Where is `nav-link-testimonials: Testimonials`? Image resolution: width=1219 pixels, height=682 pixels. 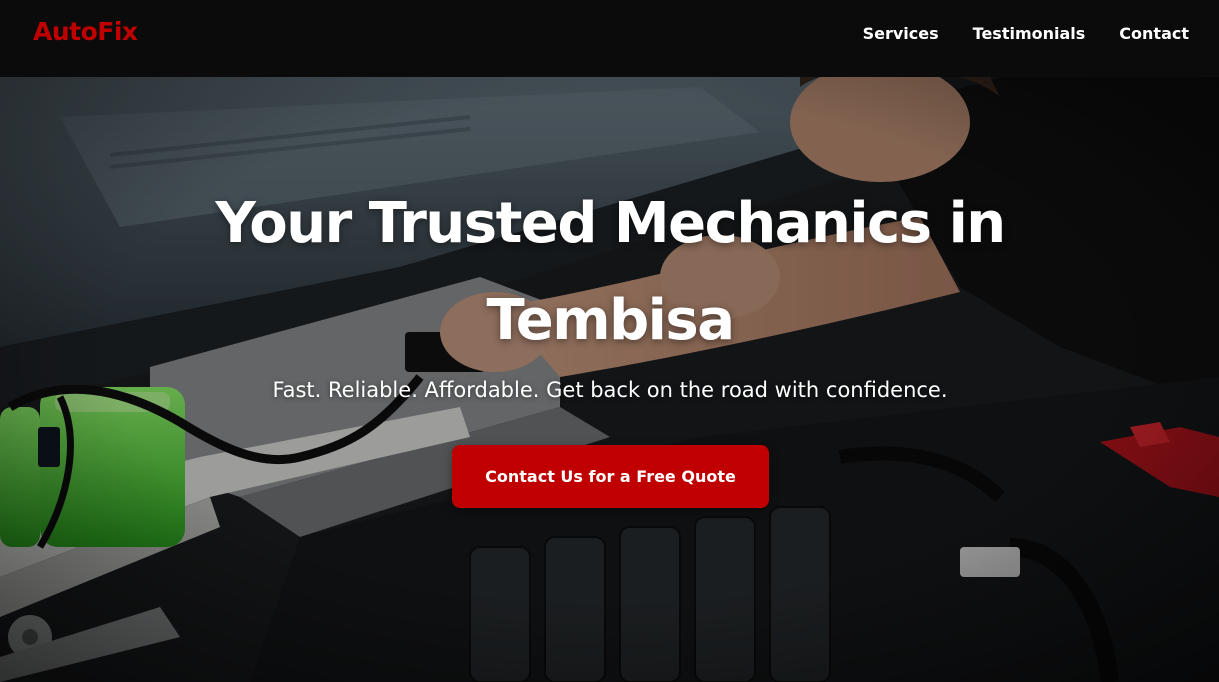 nav-link-testimonials: Testimonials is located at coordinates (1029, 34).